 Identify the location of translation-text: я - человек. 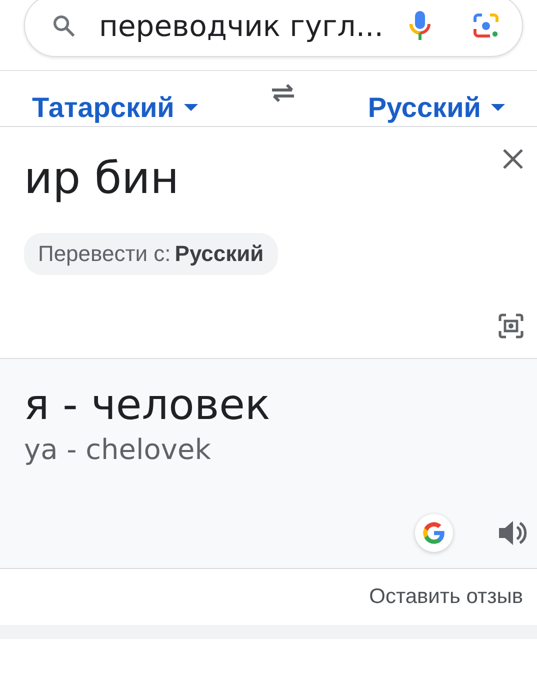
(148, 405).